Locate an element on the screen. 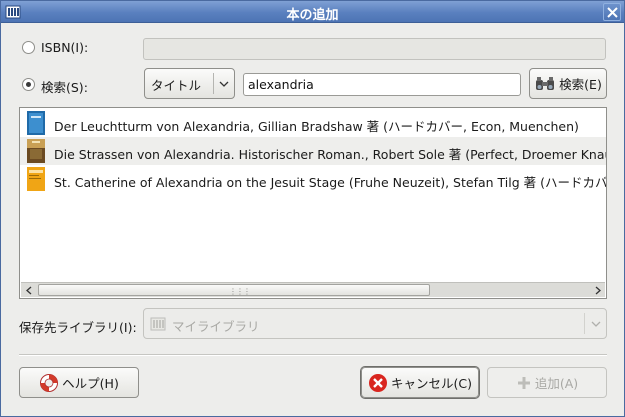  cancel-button: キャンセル(C) is located at coordinates (420, 382).